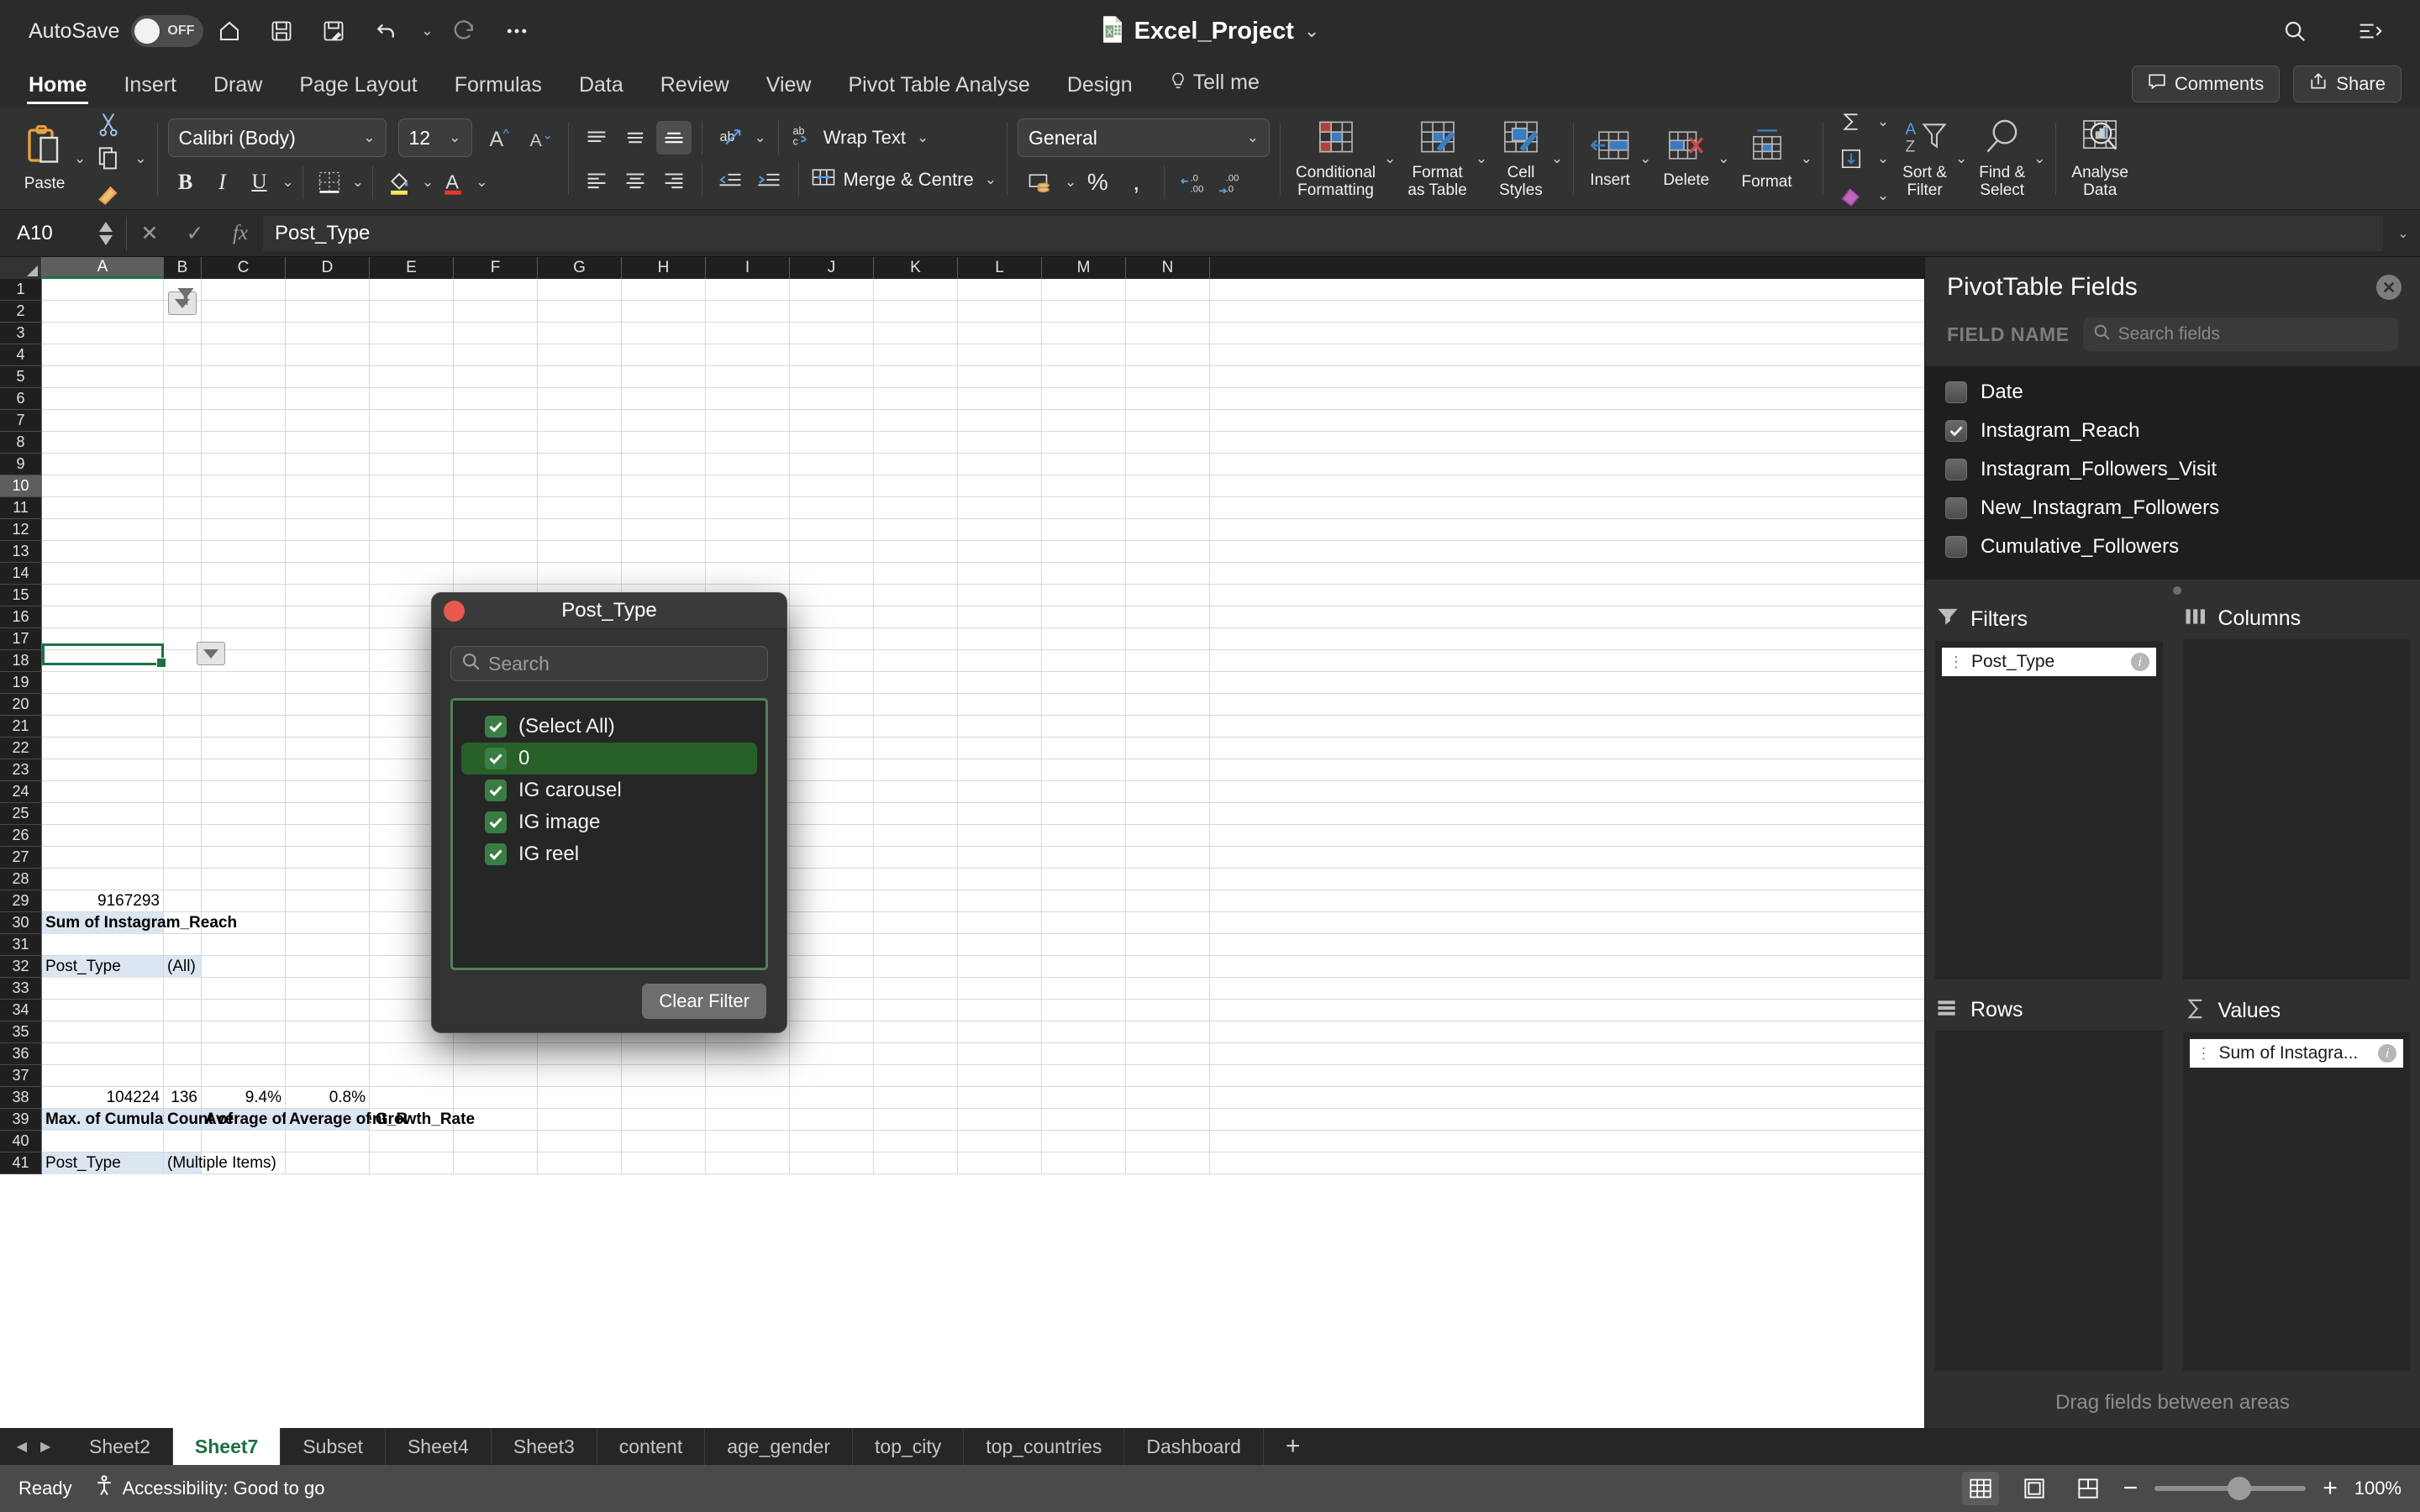 The height and width of the screenshot is (1512, 2420). What do you see at coordinates (1168, 770) in the screenshot?
I see `cell-N19` at bounding box center [1168, 770].